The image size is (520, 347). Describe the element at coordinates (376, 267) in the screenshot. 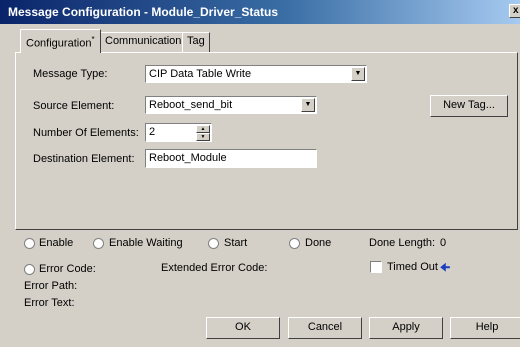

I see `timed-out-checkbox` at that location.